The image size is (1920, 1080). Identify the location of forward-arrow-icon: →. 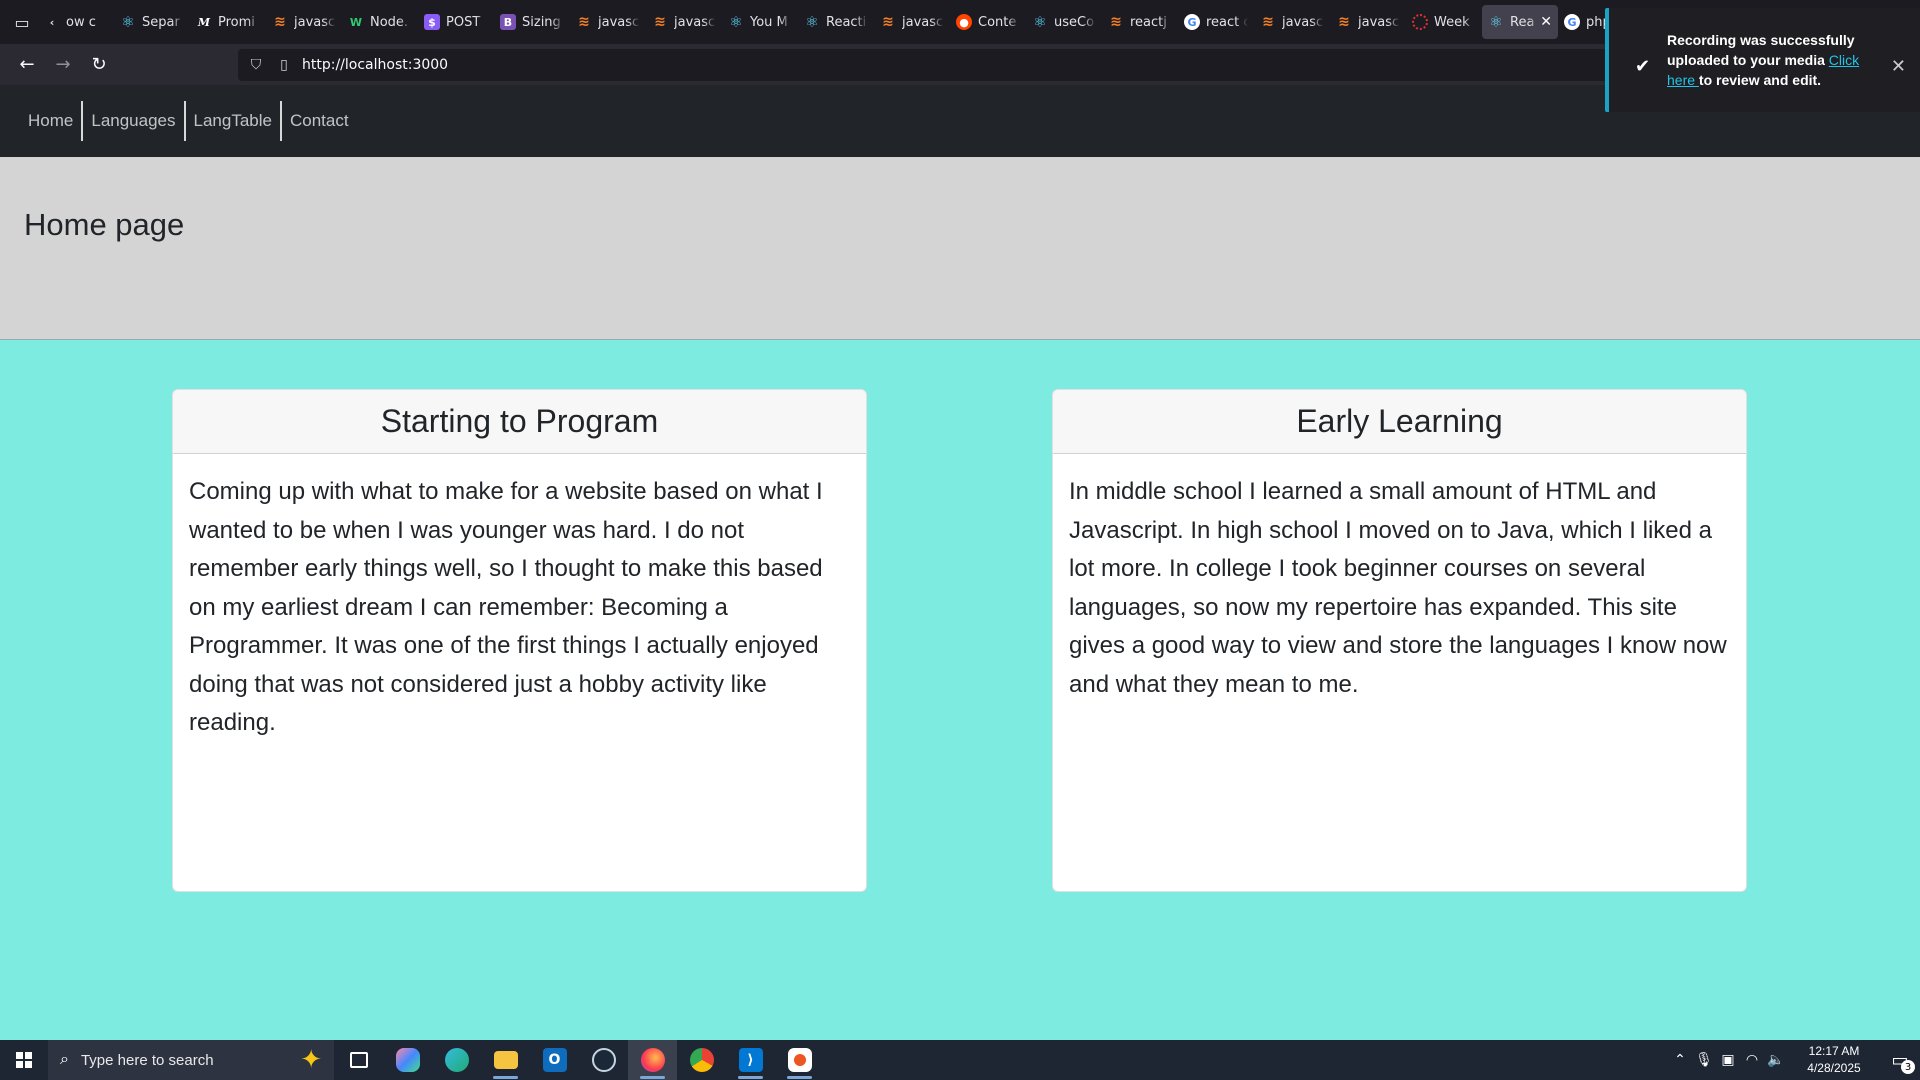
(63, 65).